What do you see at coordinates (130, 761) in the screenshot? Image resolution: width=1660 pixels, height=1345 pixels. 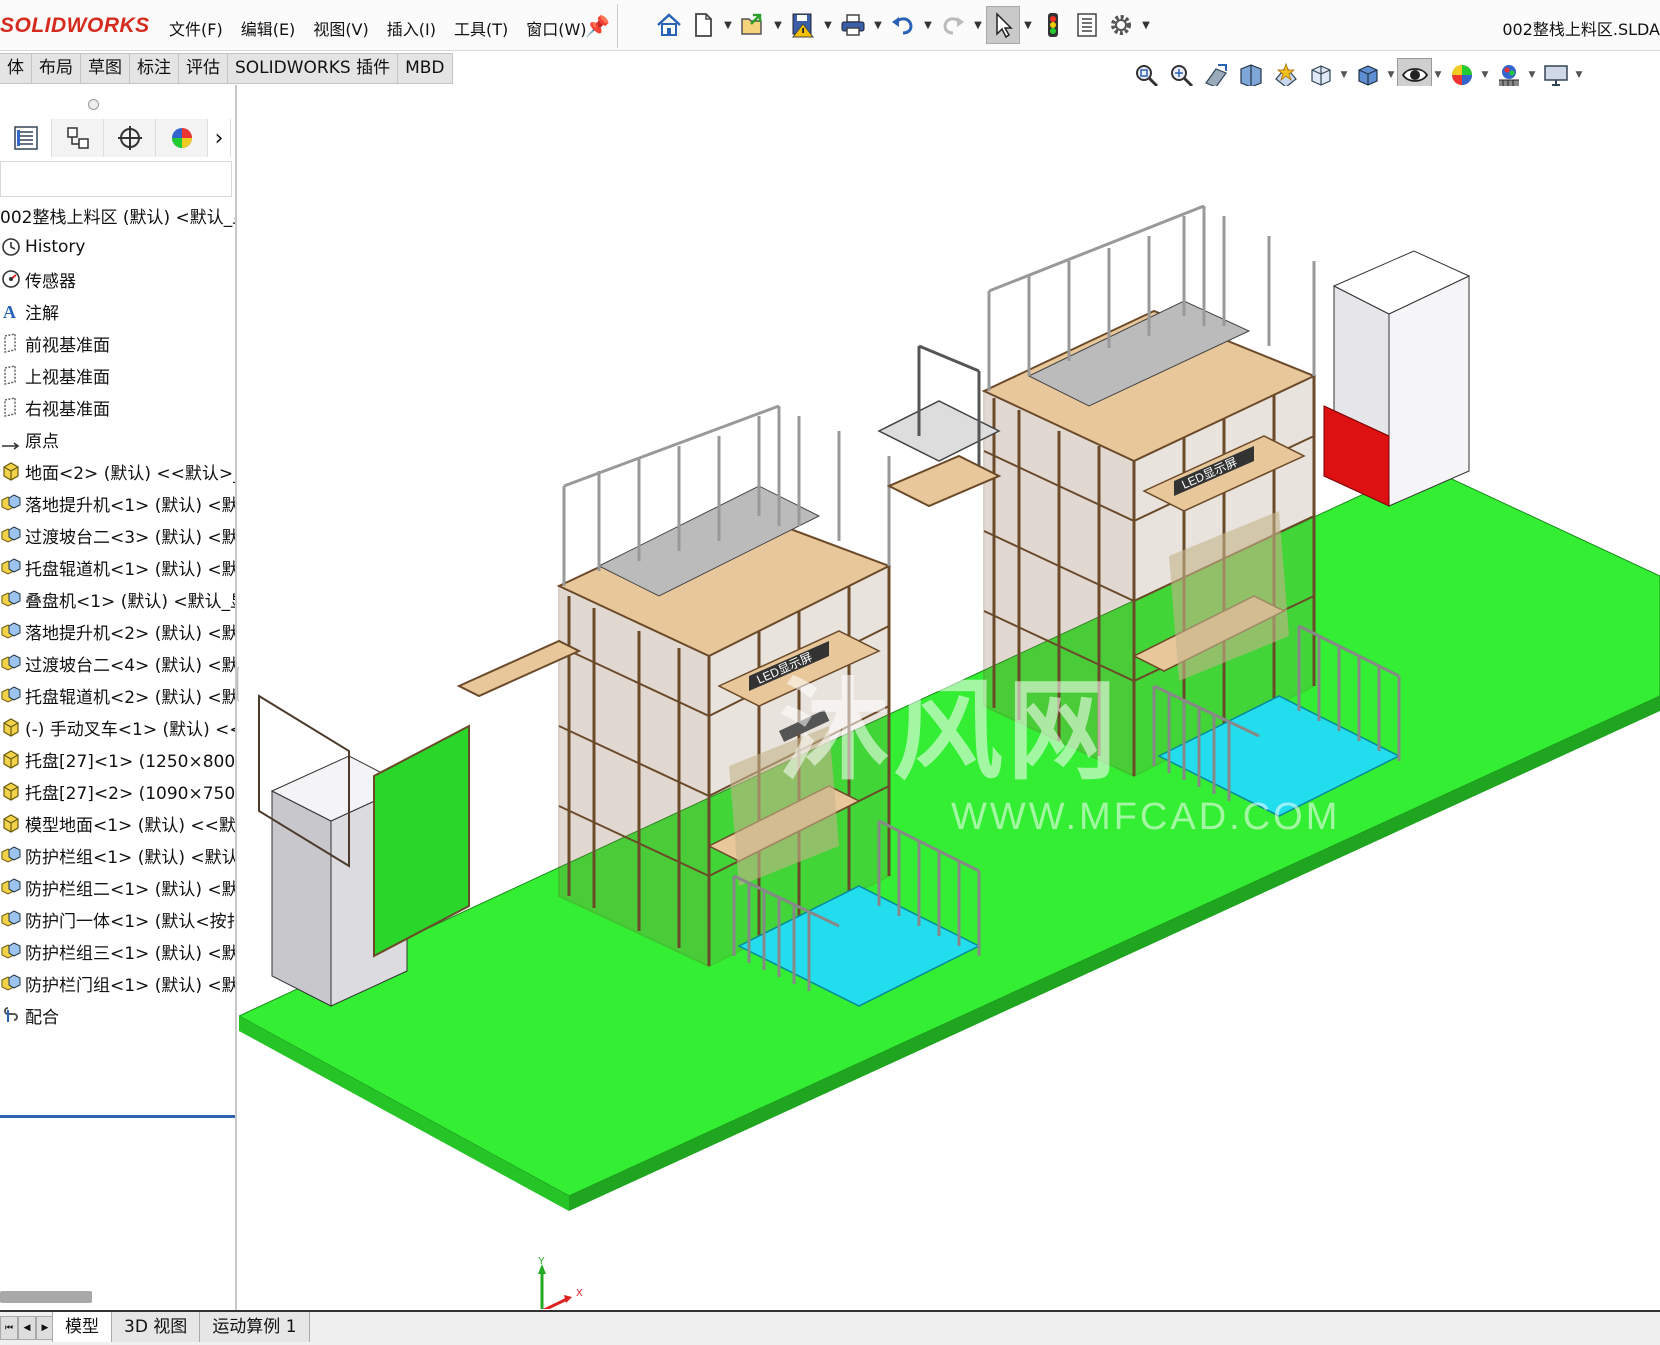 I see `tree-item-label: 托盘[27]<1> (1250×800:` at bounding box center [130, 761].